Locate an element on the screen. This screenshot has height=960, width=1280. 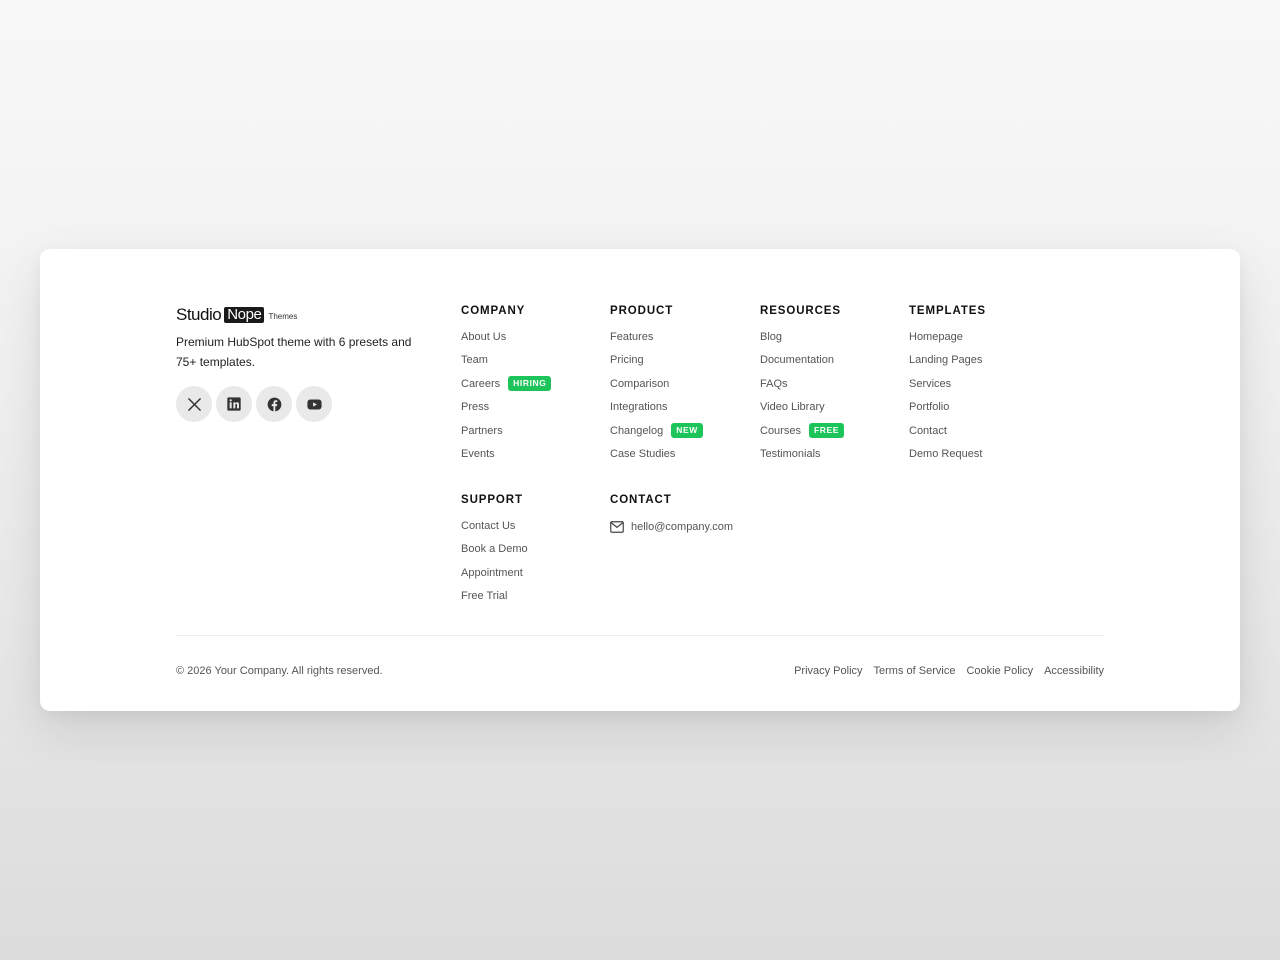
list-item: Comparison is located at coordinates (680, 388).